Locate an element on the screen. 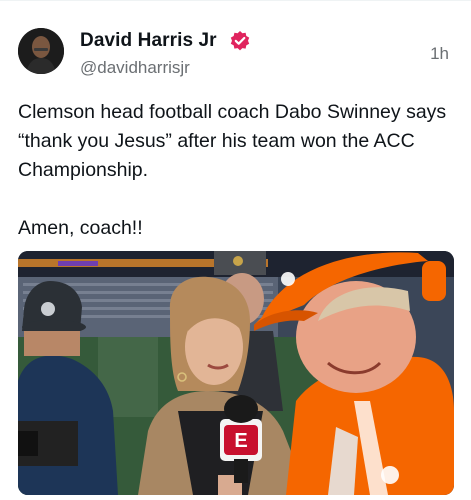 This screenshot has height=500, width=471. author-avatar is located at coordinates (41, 51).